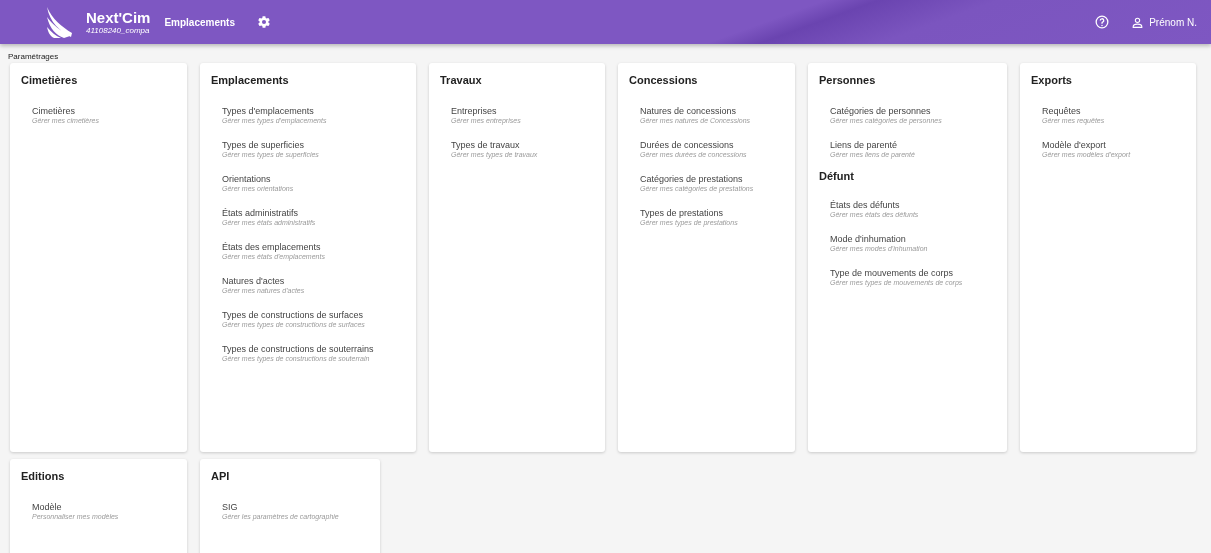  Describe the element at coordinates (837, 176) in the screenshot. I see `section-title: Défunt` at that location.